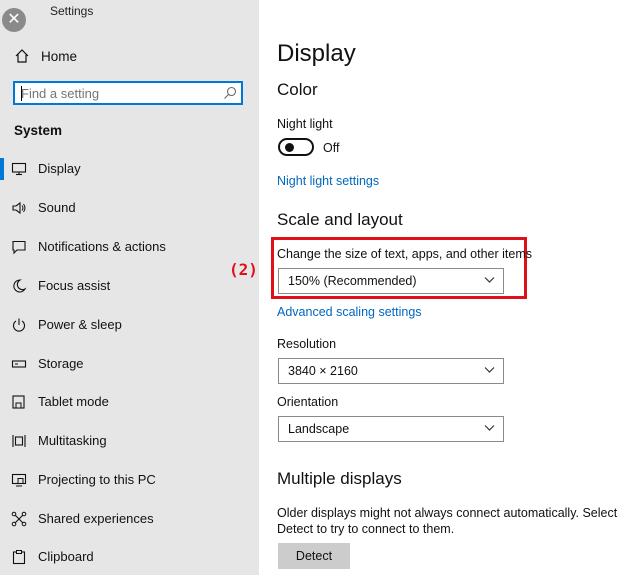 The height and width of the screenshot is (575, 633). What do you see at coordinates (307, 344) in the screenshot?
I see `resolution-label: Resolution` at bounding box center [307, 344].